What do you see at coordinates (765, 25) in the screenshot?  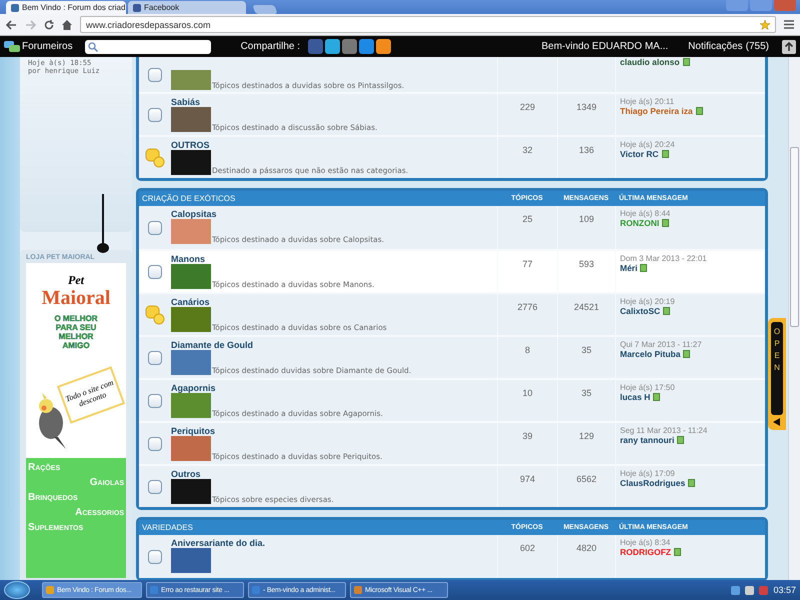 I see `star-icon` at bounding box center [765, 25].